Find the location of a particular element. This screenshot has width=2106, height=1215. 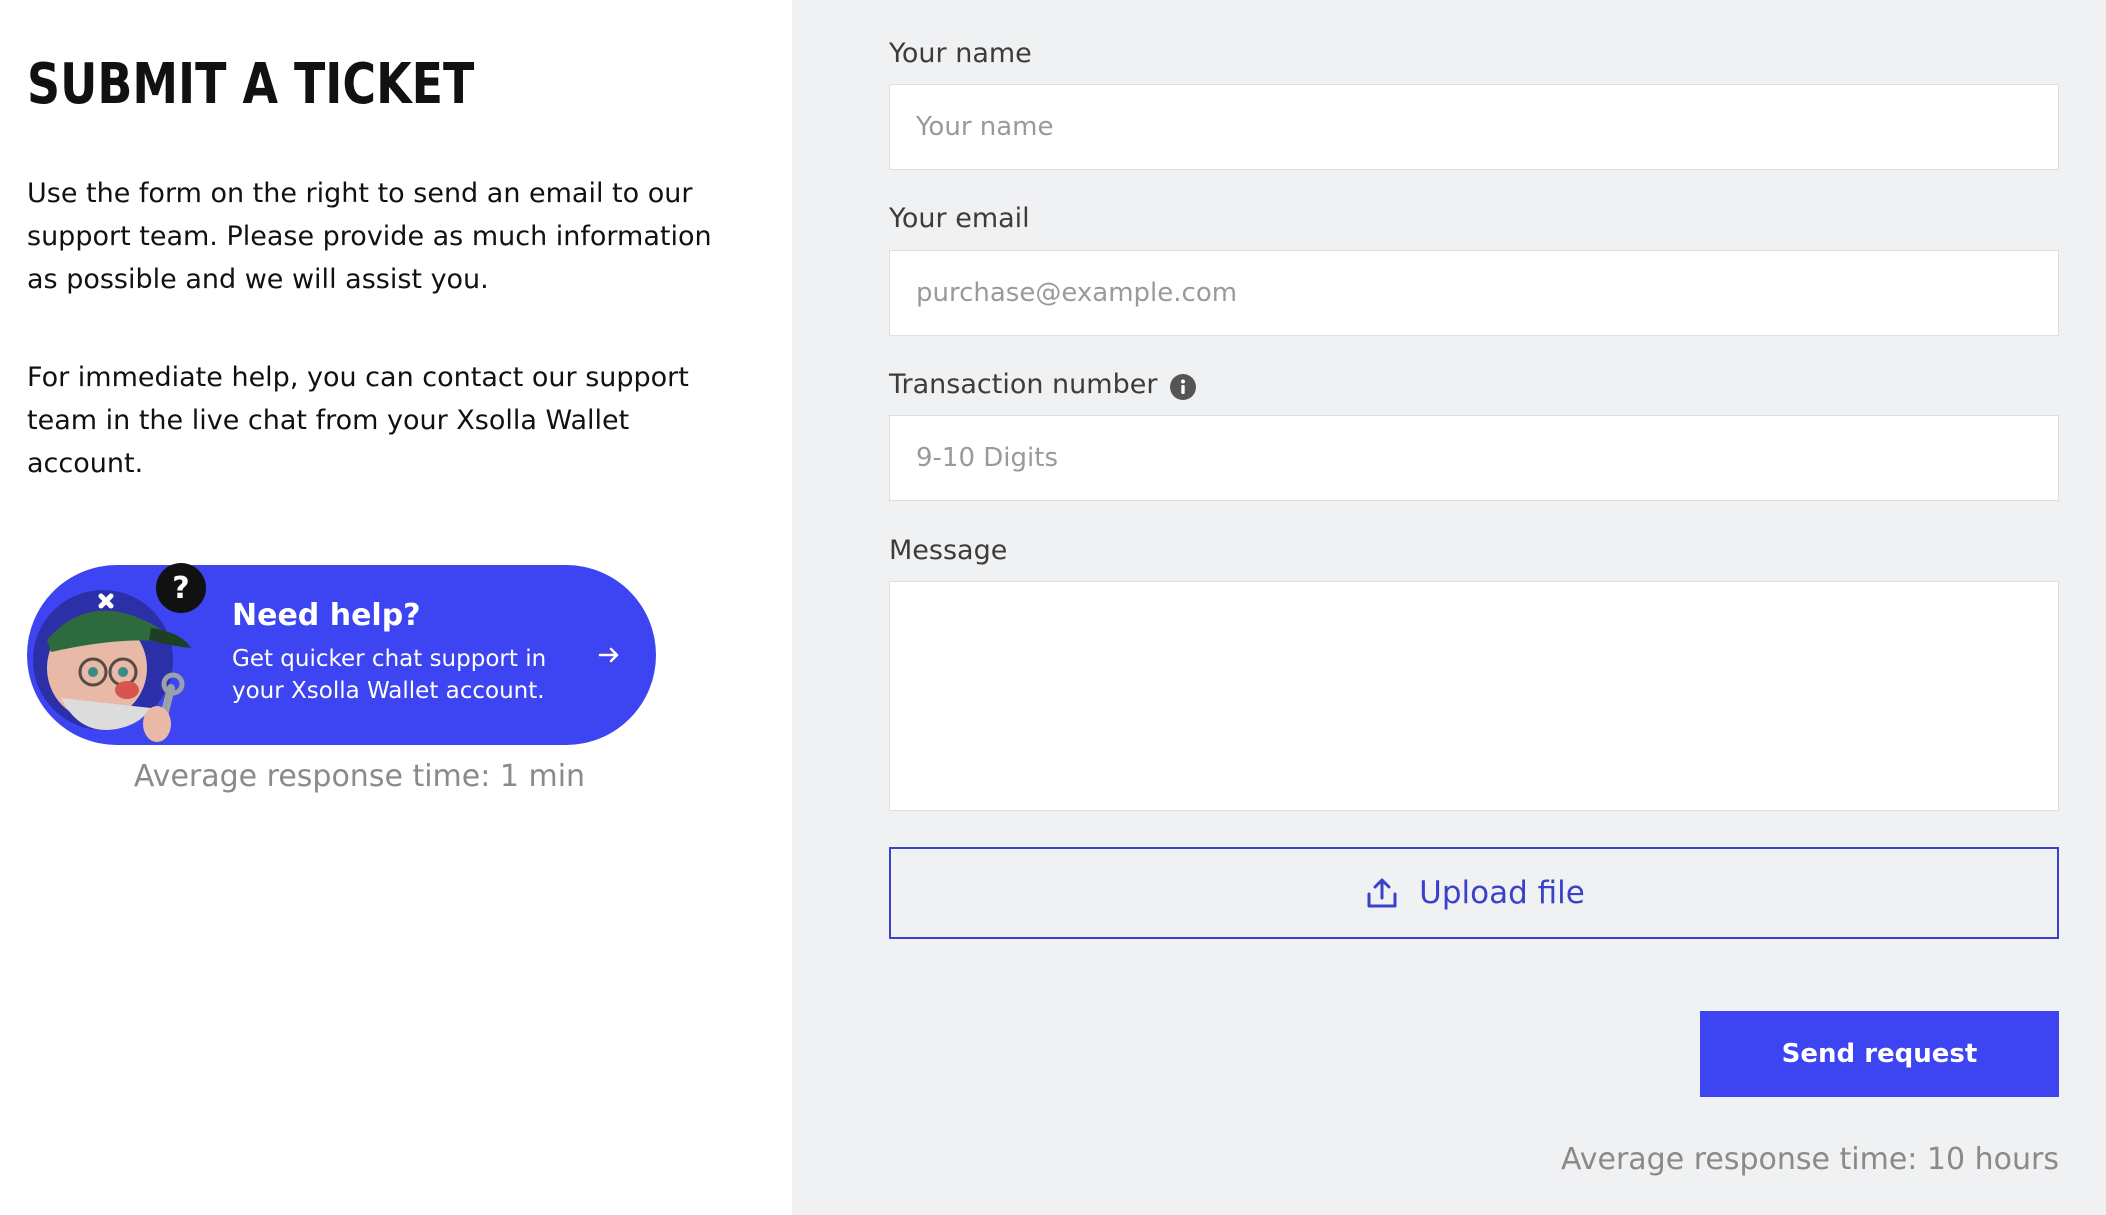

name-input is located at coordinates (1474, 127).